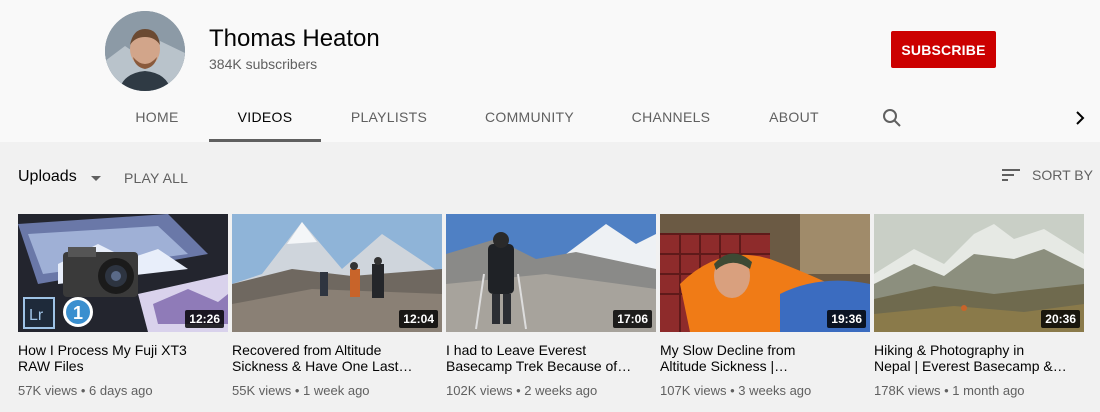 The width and height of the screenshot is (1100, 412). What do you see at coordinates (671, 119) in the screenshot?
I see `tab-channels: CHANNELS` at bounding box center [671, 119].